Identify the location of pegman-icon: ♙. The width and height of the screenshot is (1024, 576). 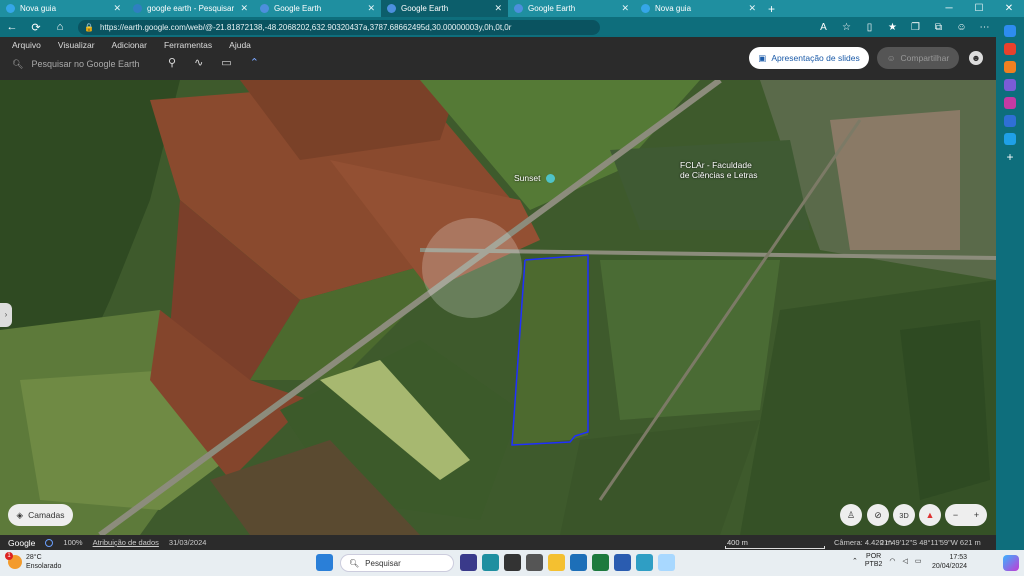
(851, 514).